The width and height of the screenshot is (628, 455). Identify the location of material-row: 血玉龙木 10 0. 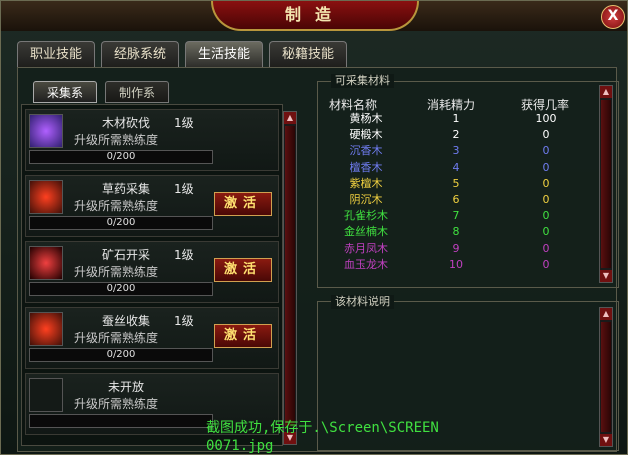
(456, 264).